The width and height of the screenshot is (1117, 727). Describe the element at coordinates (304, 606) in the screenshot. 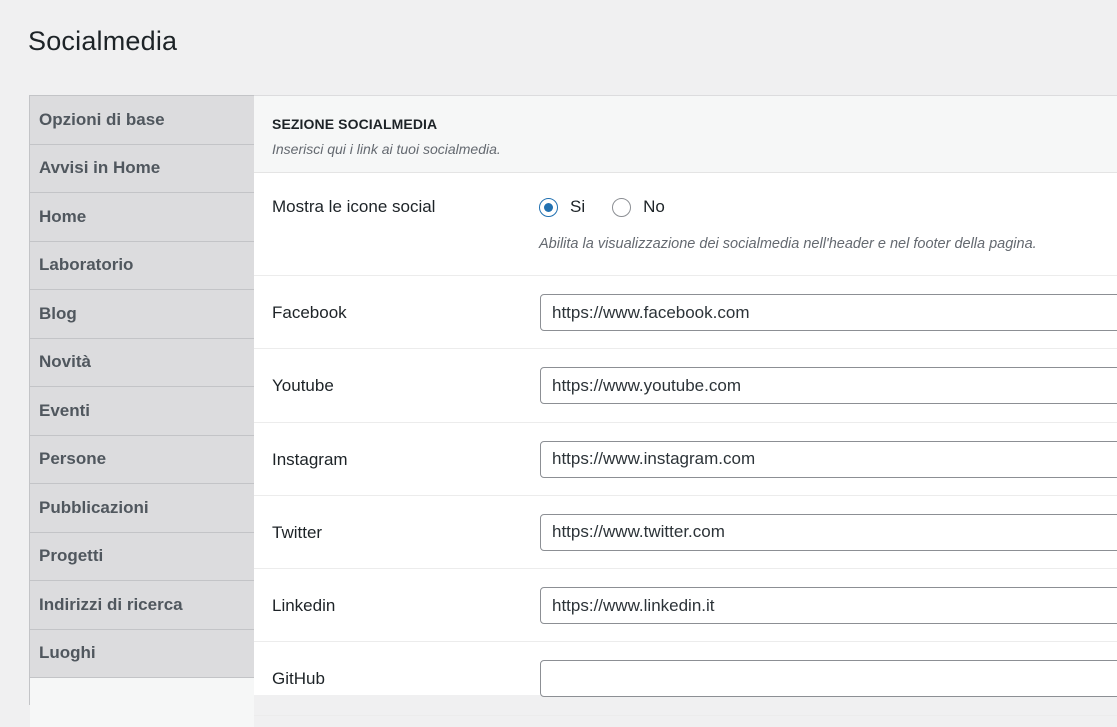

I see `linkedin-label: Linkedin` at that location.